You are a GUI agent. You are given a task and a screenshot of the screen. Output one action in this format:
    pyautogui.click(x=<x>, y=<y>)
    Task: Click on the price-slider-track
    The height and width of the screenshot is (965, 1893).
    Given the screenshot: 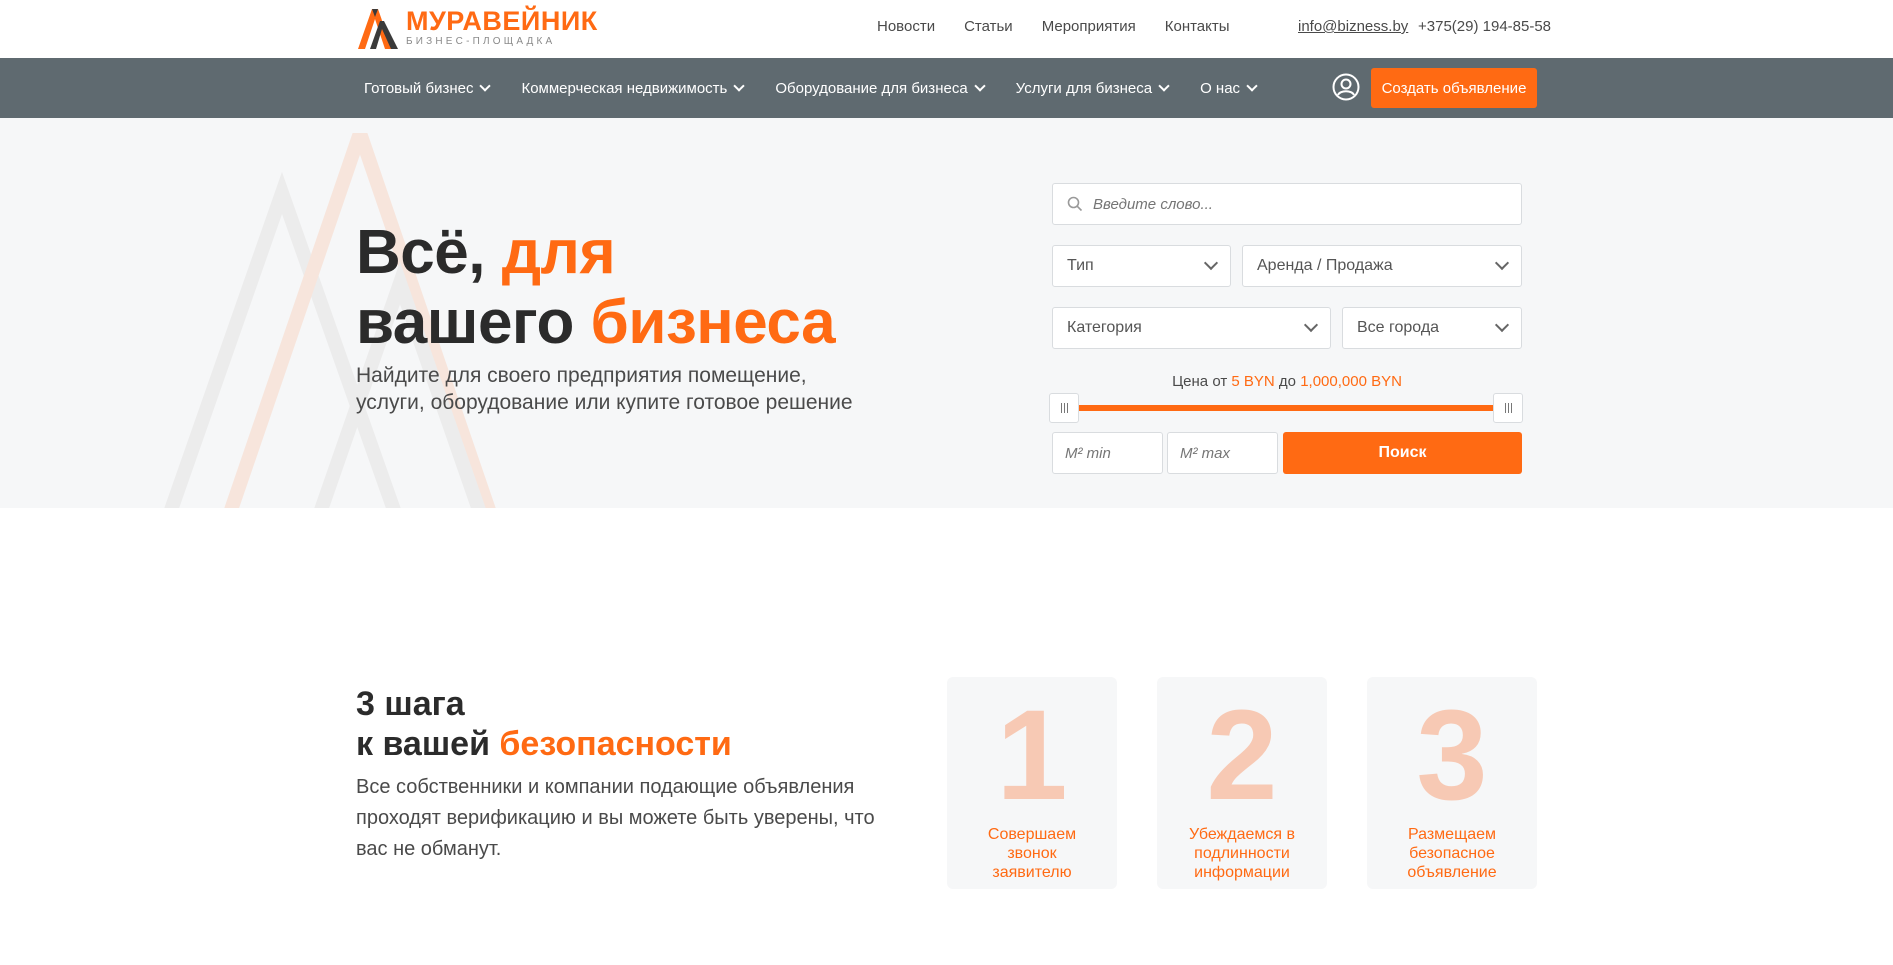 What is the action you would take?
    pyautogui.click(x=1287, y=408)
    